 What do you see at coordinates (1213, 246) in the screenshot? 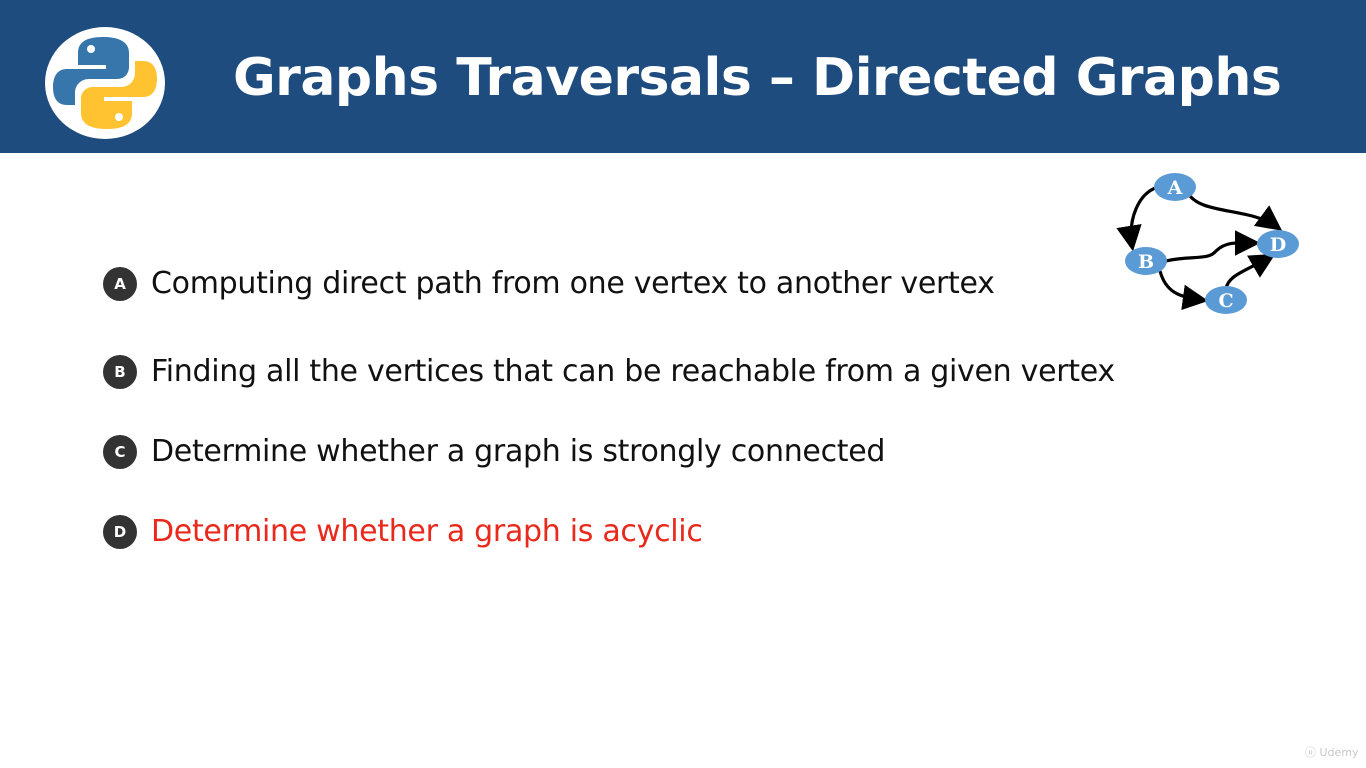
I see `edge-b-d` at bounding box center [1213, 246].